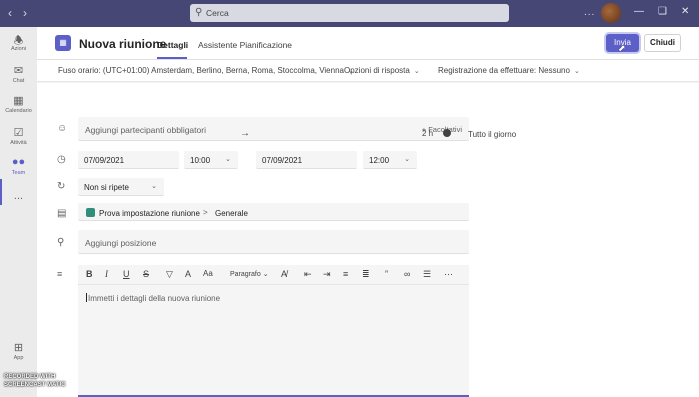 The image size is (699, 397). I want to click on watermark-line2: SCREENCAST MATIC, so click(35, 385).